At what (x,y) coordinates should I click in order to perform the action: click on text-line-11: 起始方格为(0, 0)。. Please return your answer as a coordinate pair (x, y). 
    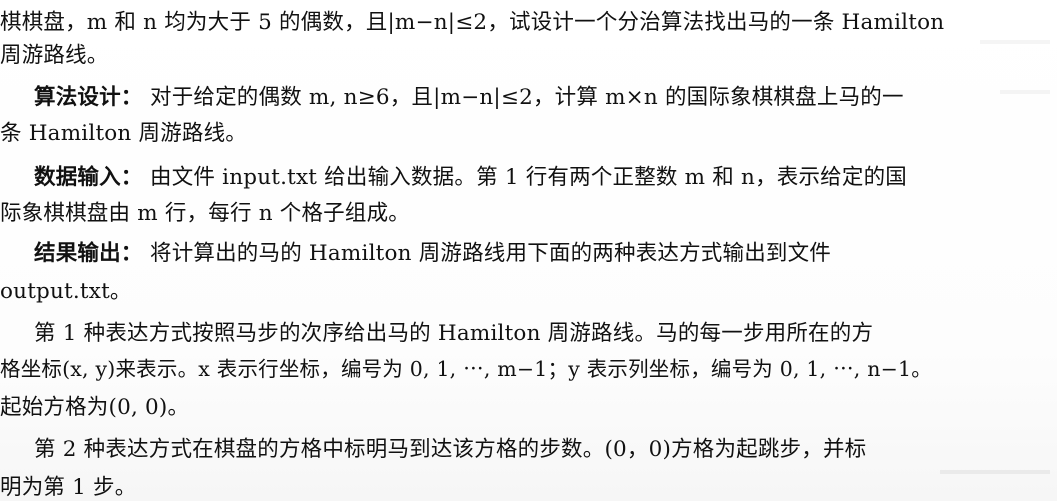
    Looking at the image, I should click on (95, 407).